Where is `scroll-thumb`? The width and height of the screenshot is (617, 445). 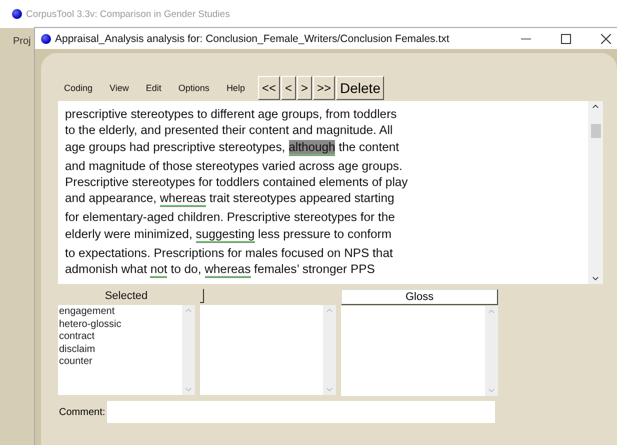 scroll-thumb is located at coordinates (595, 131).